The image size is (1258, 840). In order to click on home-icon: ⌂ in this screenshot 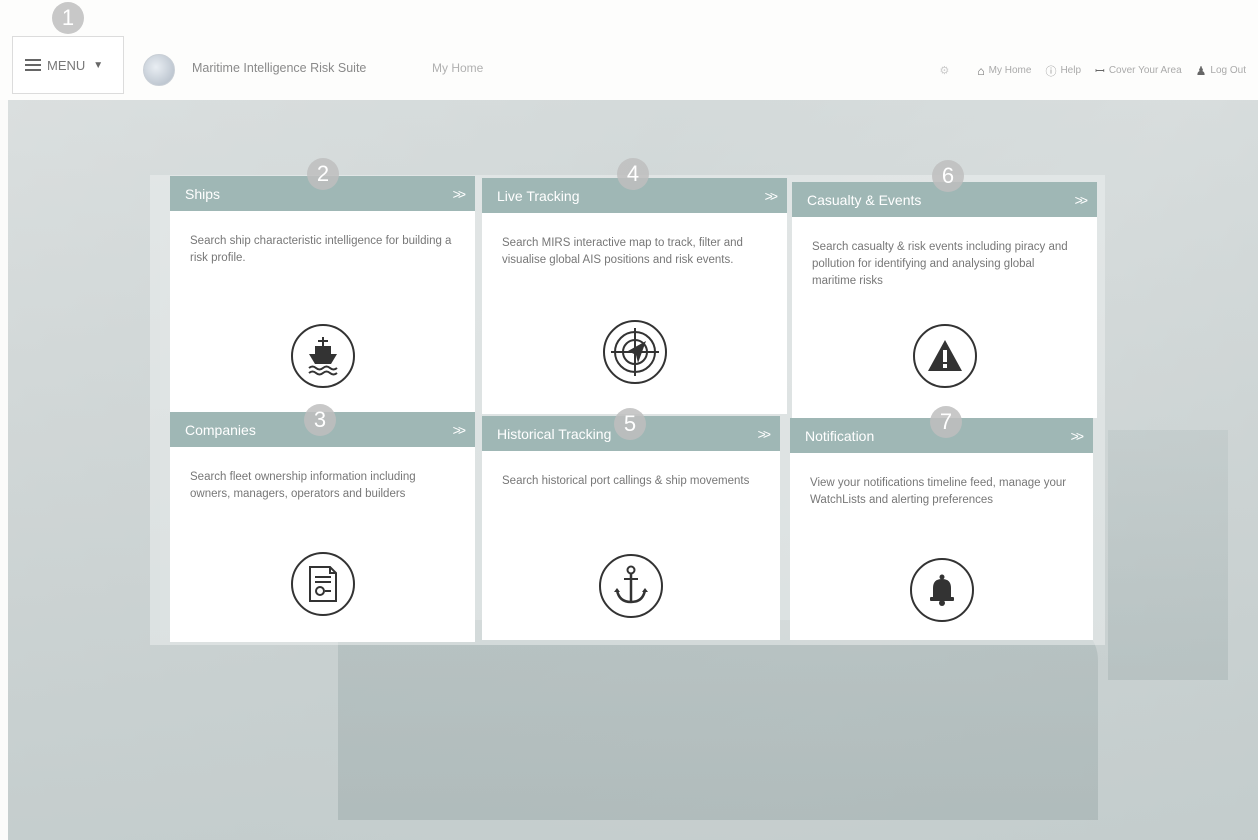, I will do `click(981, 70)`.